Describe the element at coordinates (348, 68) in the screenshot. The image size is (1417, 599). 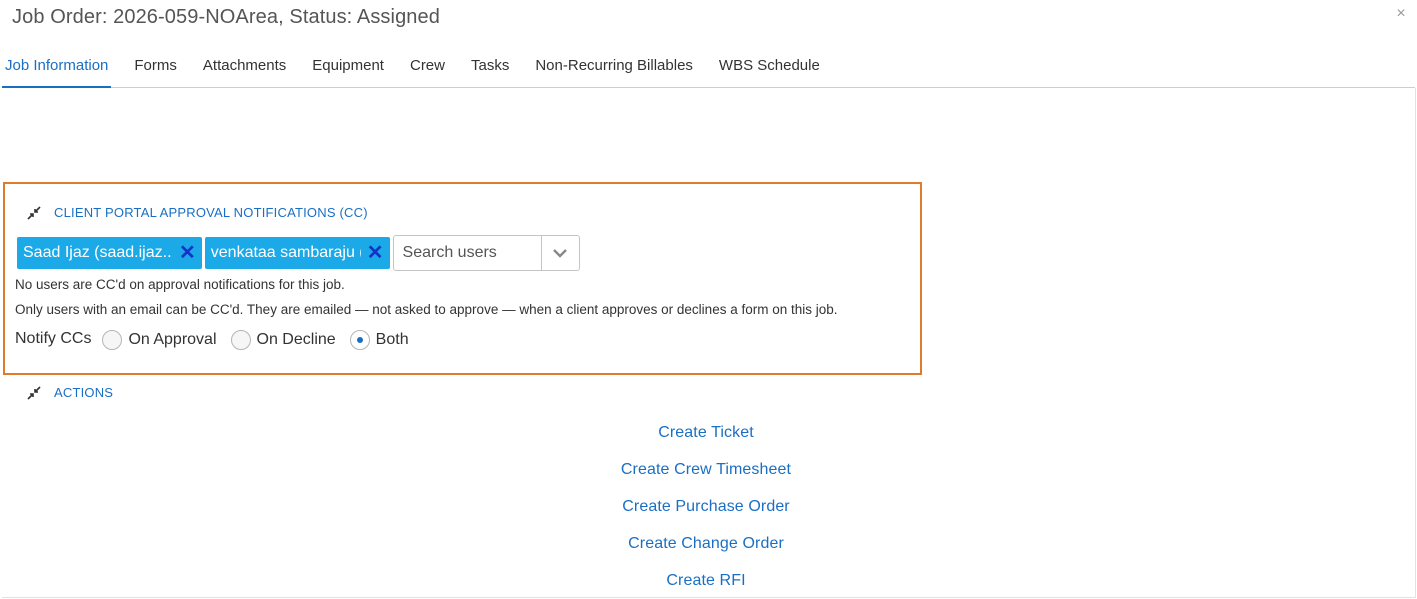
I see `tab-equipment: Equipment` at that location.